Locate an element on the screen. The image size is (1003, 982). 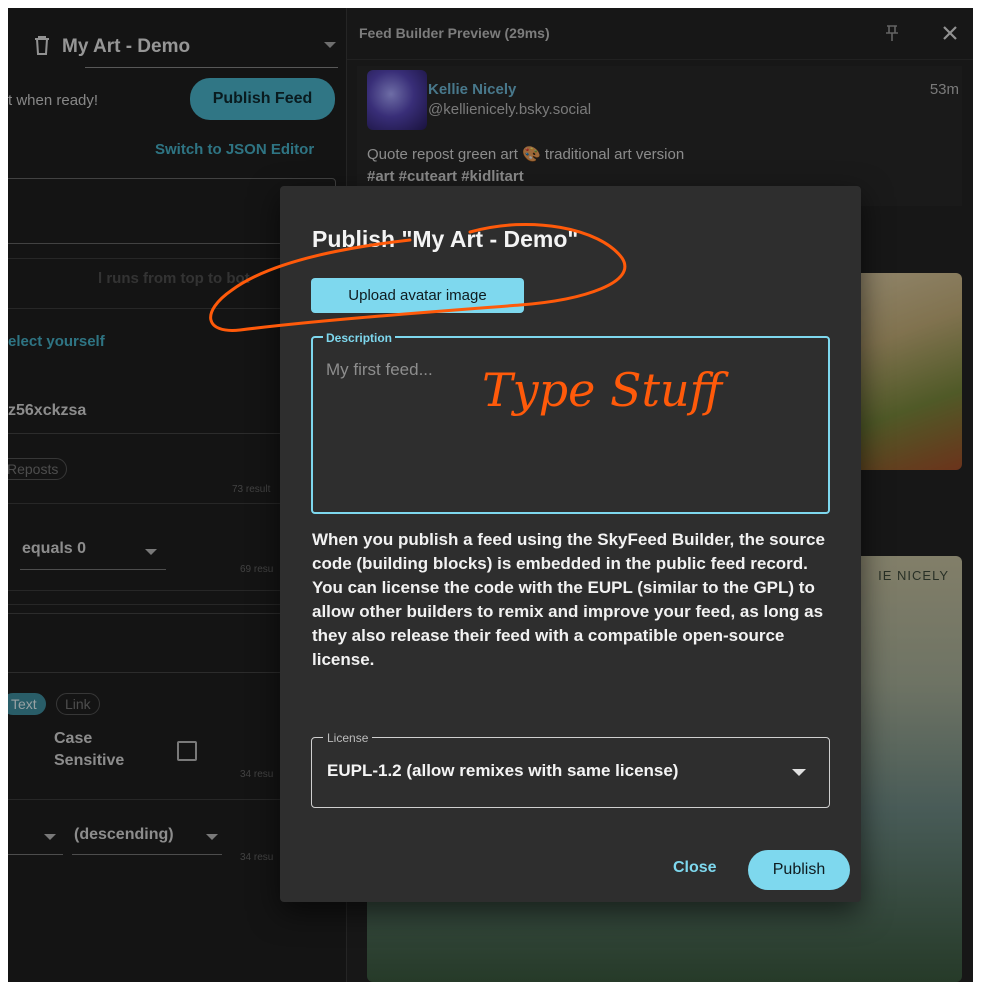
dialog-title: Publish "My Art - Demo" is located at coordinates (445, 239).